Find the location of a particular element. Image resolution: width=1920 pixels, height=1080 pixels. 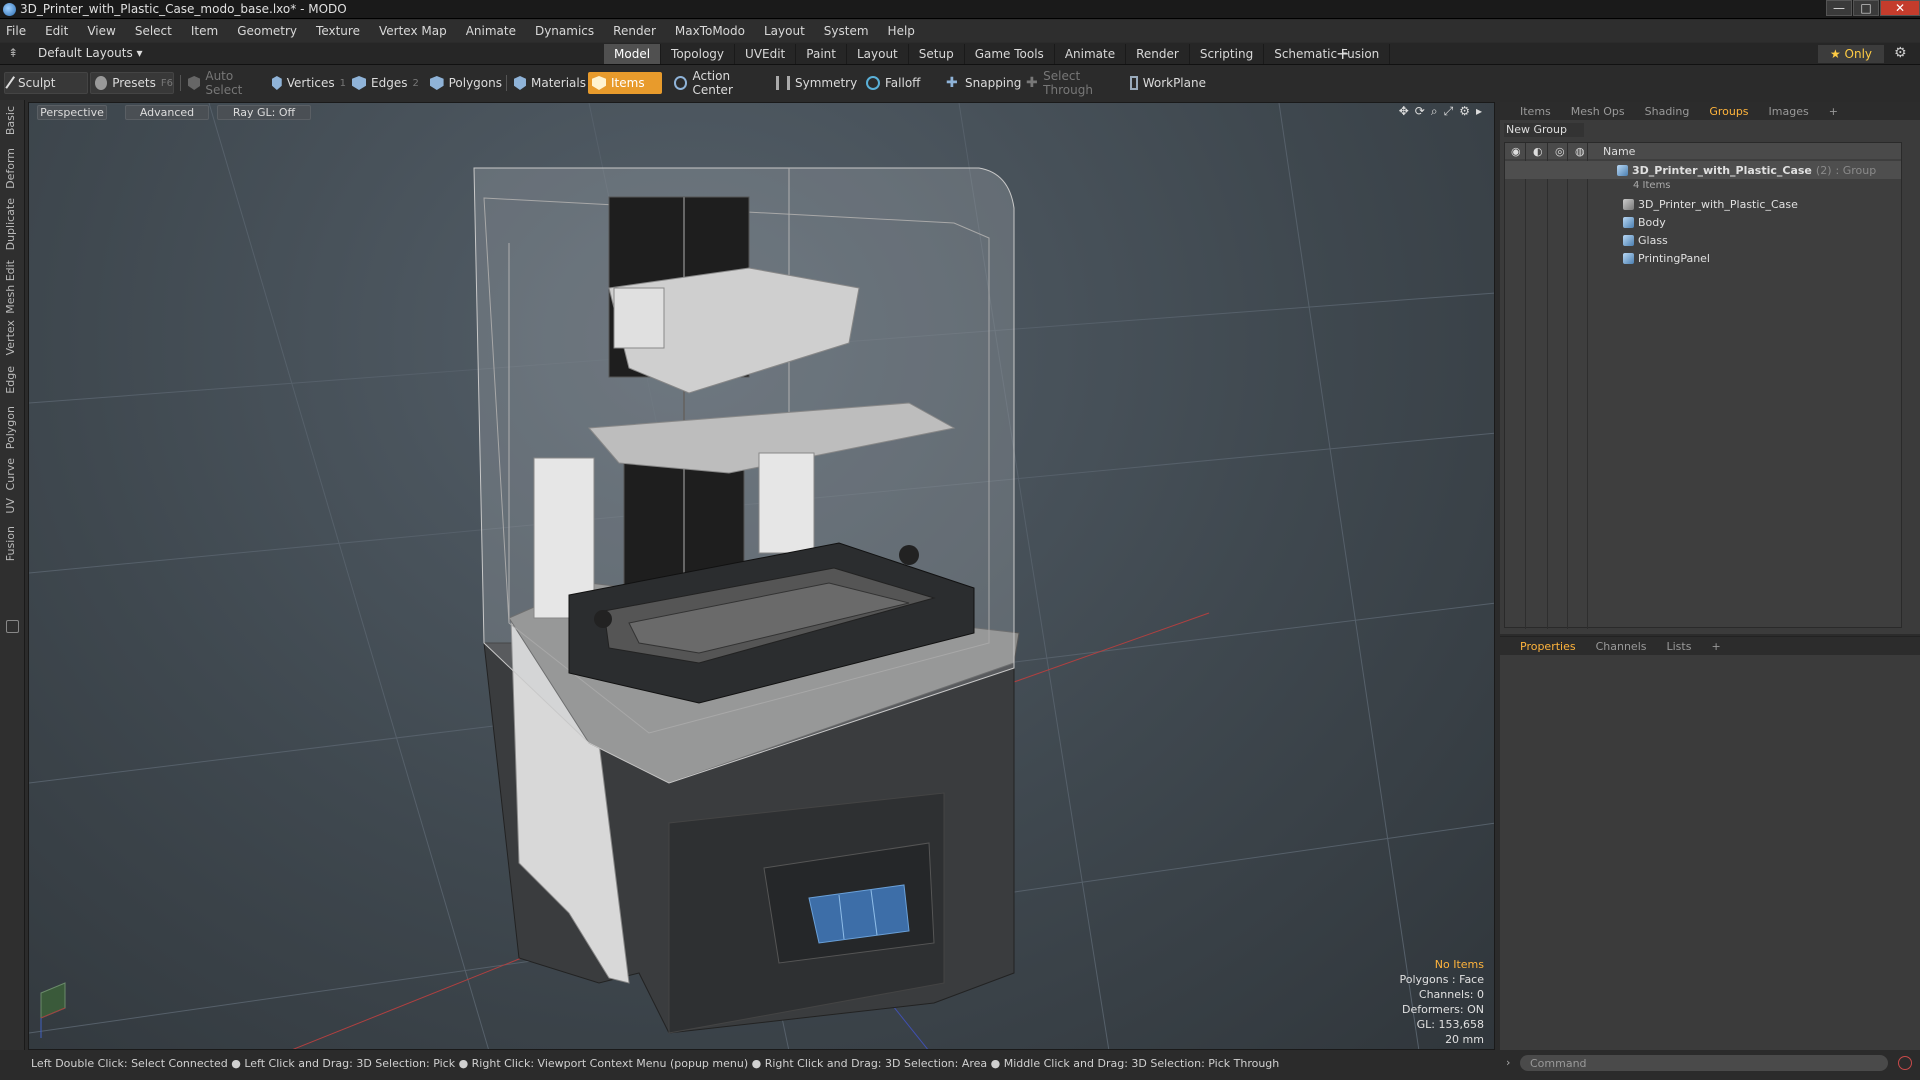

edges-label: Edges is located at coordinates (389, 83).